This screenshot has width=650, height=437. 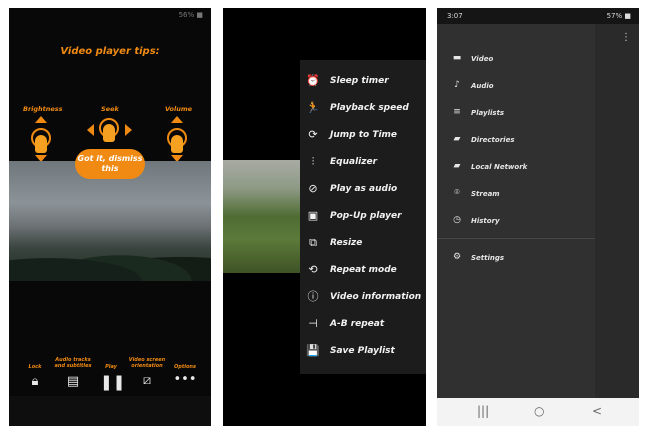 I want to click on audio-tracks-label: Audio tracks and subtitles, so click(x=73, y=363).